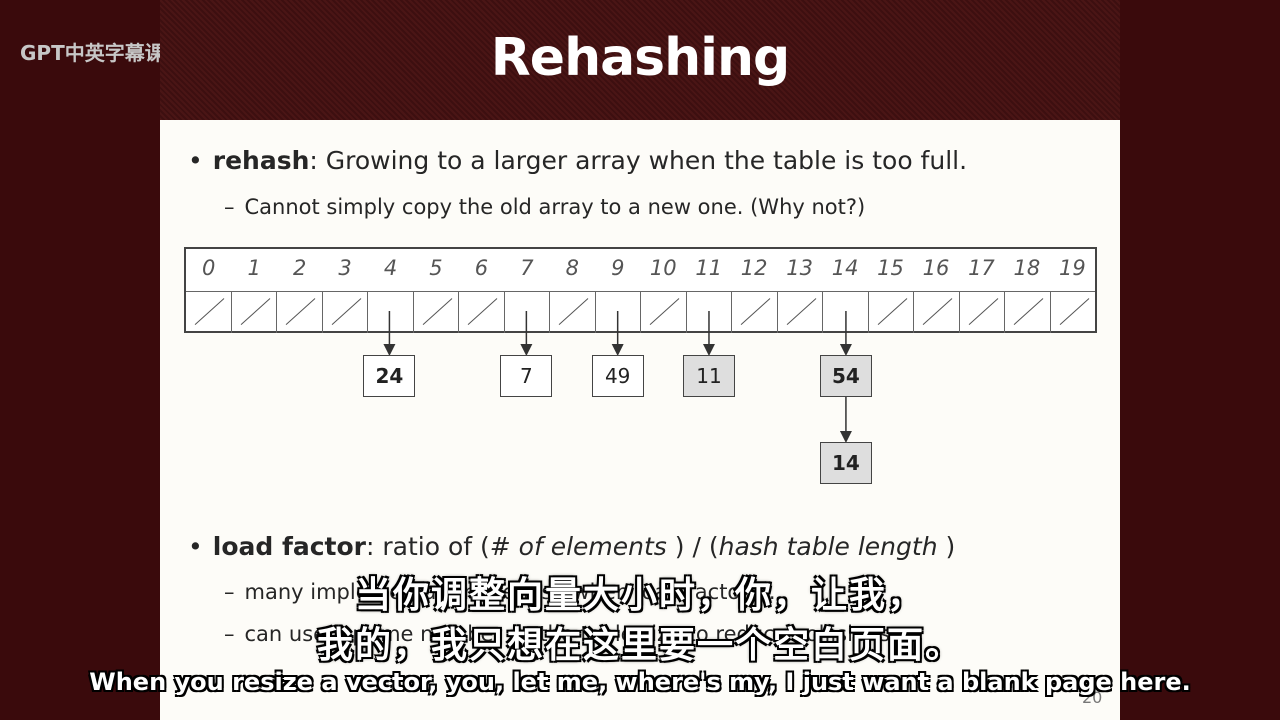 The height and width of the screenshot is (720, 1280). I want to click on index-label: 0, so click(209, 268).